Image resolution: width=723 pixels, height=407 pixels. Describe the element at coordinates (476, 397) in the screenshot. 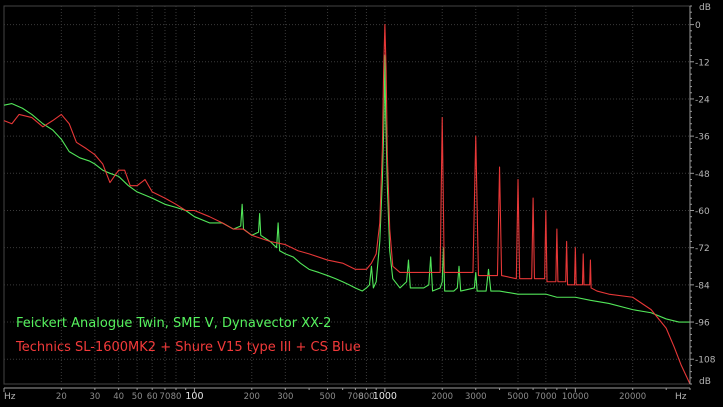

I see `x-tick-label: 3000` at that location.